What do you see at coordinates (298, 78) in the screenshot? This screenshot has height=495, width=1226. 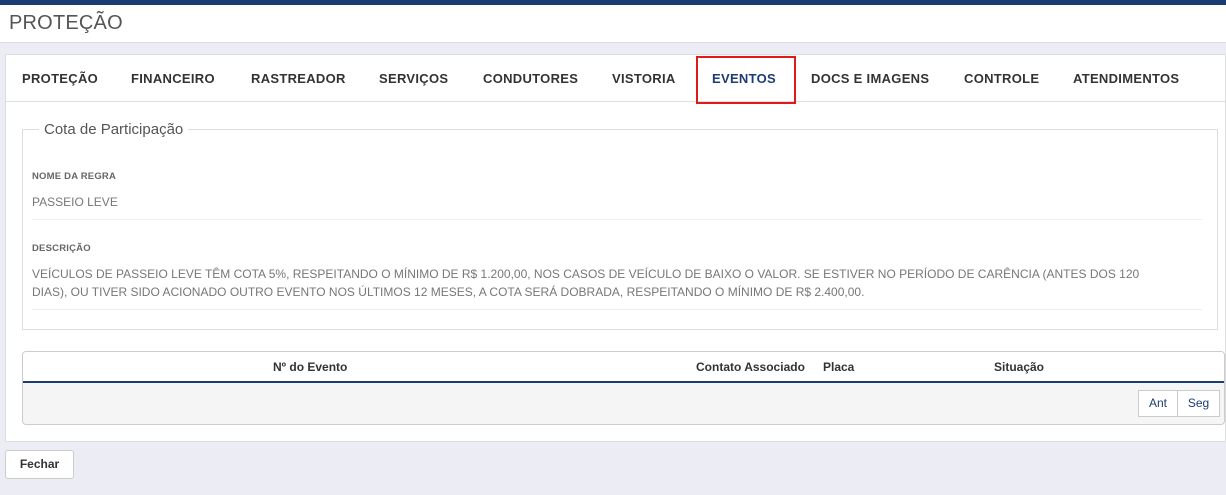 I see `tab-rastreador: RASTREADOR` at bounding box center [298, 78].